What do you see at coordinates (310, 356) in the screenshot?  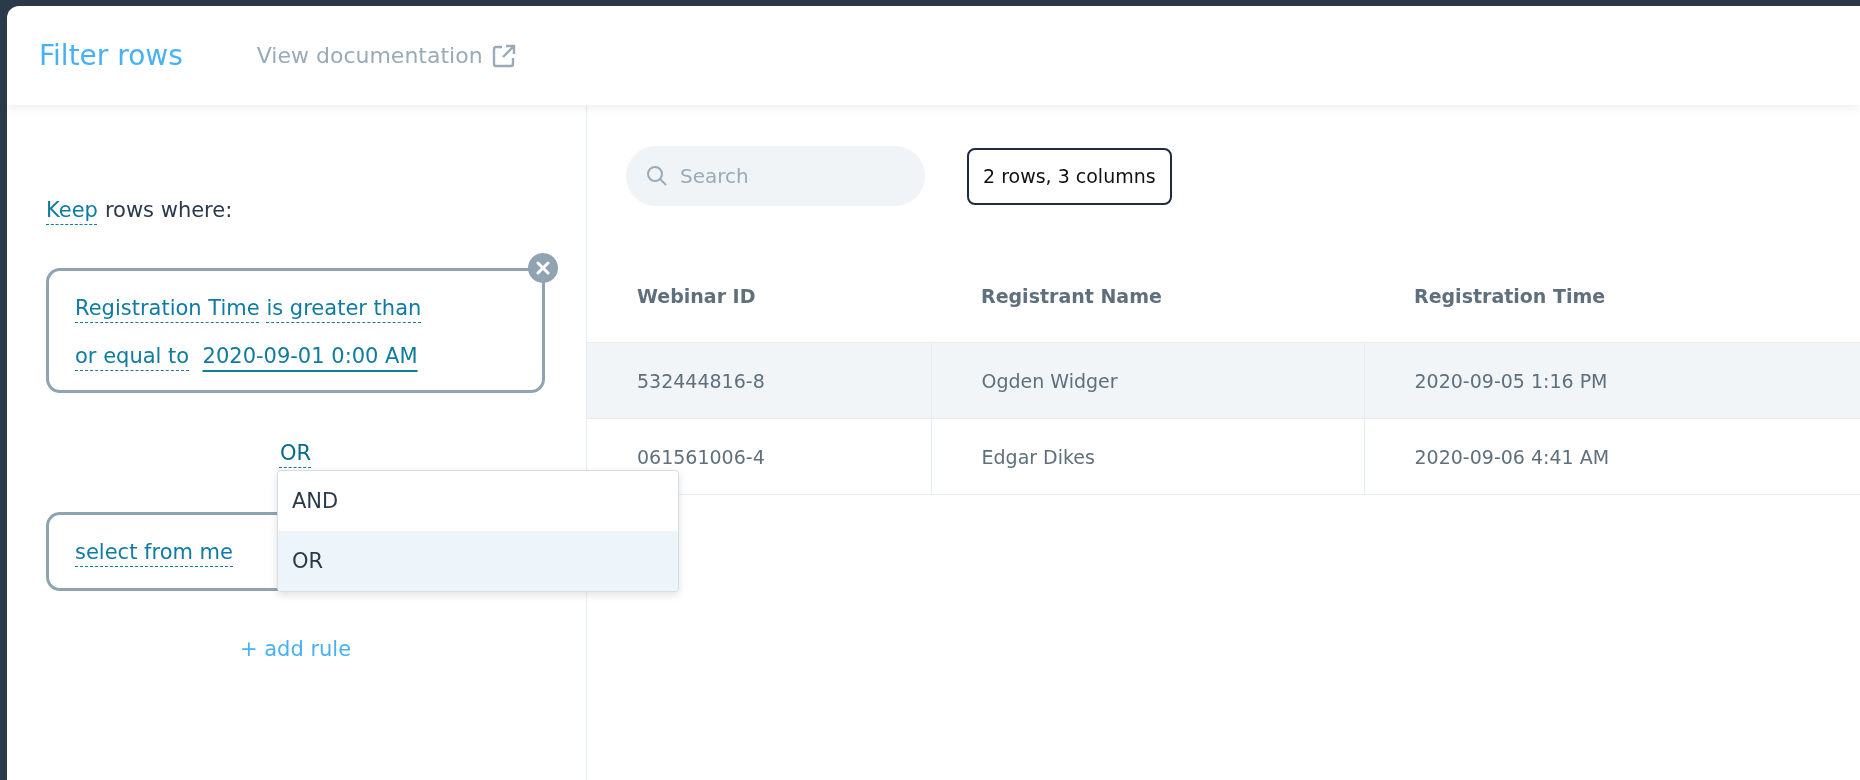 I see `value-field: 2020-09-01 0:00 AM` at bounding box center [310, 356].